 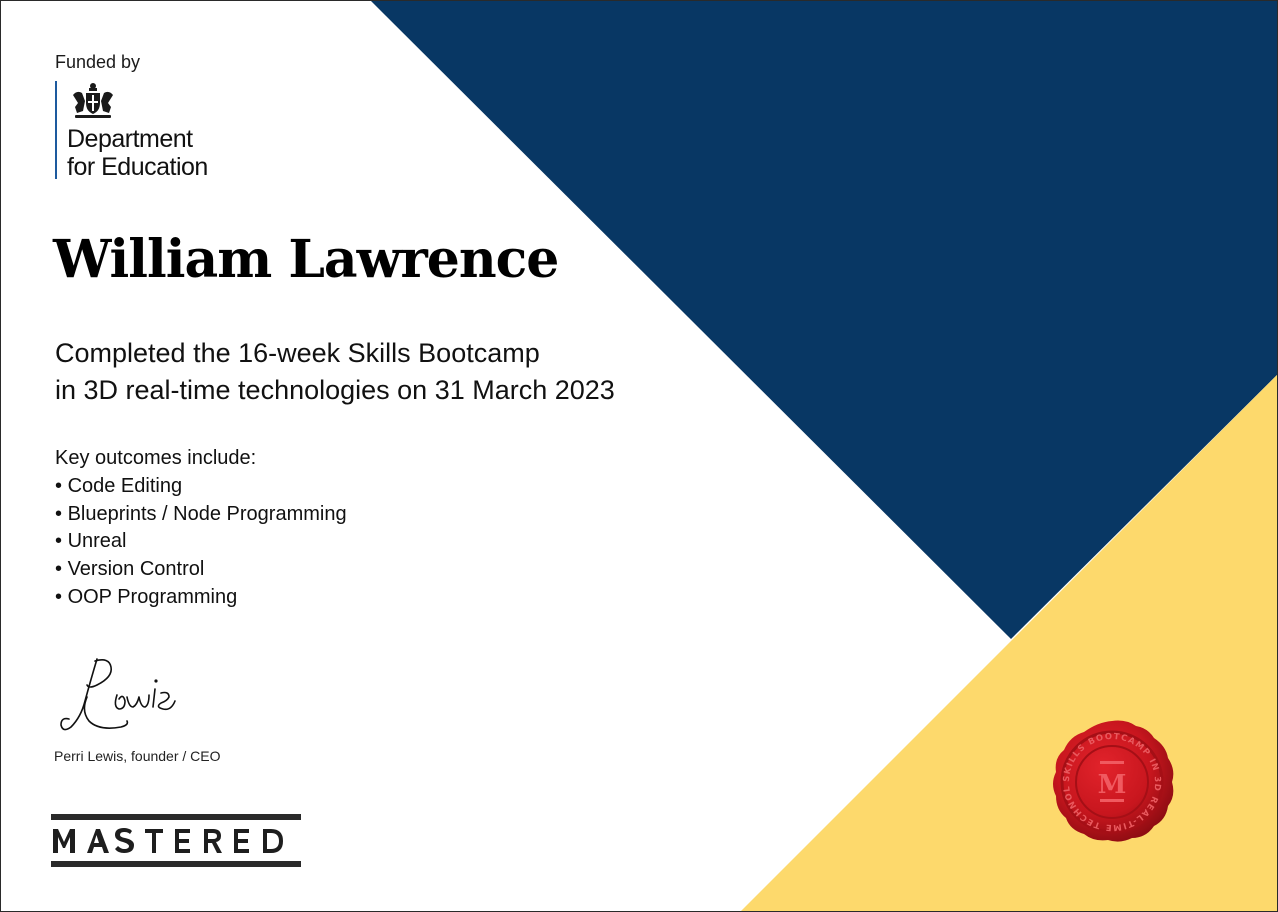 I want to click on department-line2: for Education, so click(x=137, y=167).